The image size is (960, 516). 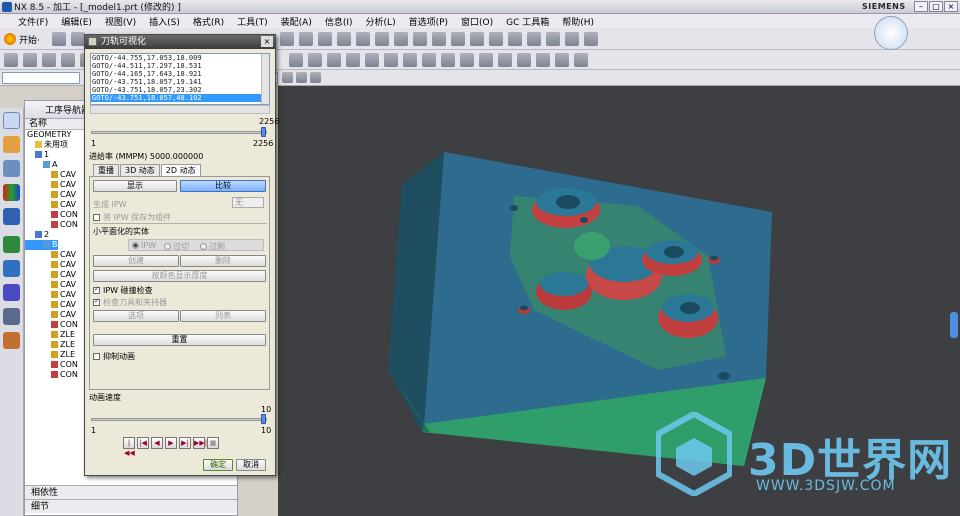 What do you see at coordinates (263, 132) in the screenshot?
I see `step-slider-thumb` at bounding box center [263, 132].